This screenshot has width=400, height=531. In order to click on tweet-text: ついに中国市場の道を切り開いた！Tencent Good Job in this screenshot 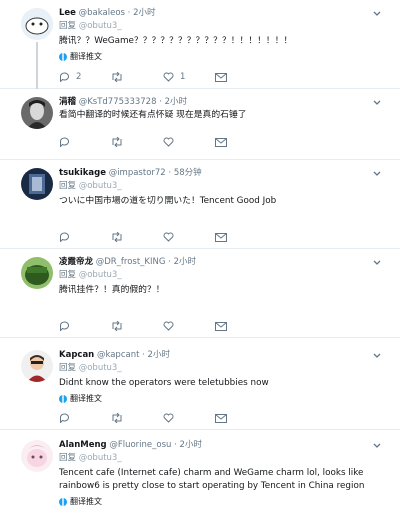, I will do `click(168, 201)`.